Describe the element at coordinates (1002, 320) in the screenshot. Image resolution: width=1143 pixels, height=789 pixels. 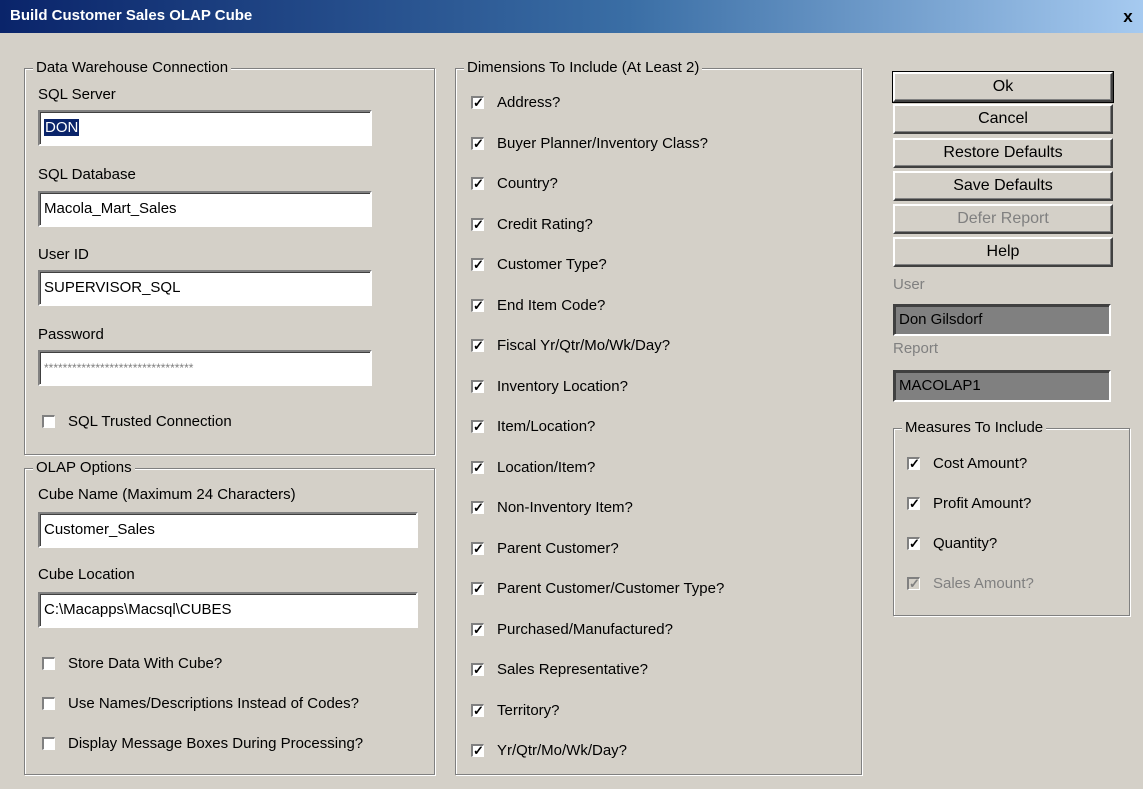
I see `user-field: Don Gilsdorf` at that location.